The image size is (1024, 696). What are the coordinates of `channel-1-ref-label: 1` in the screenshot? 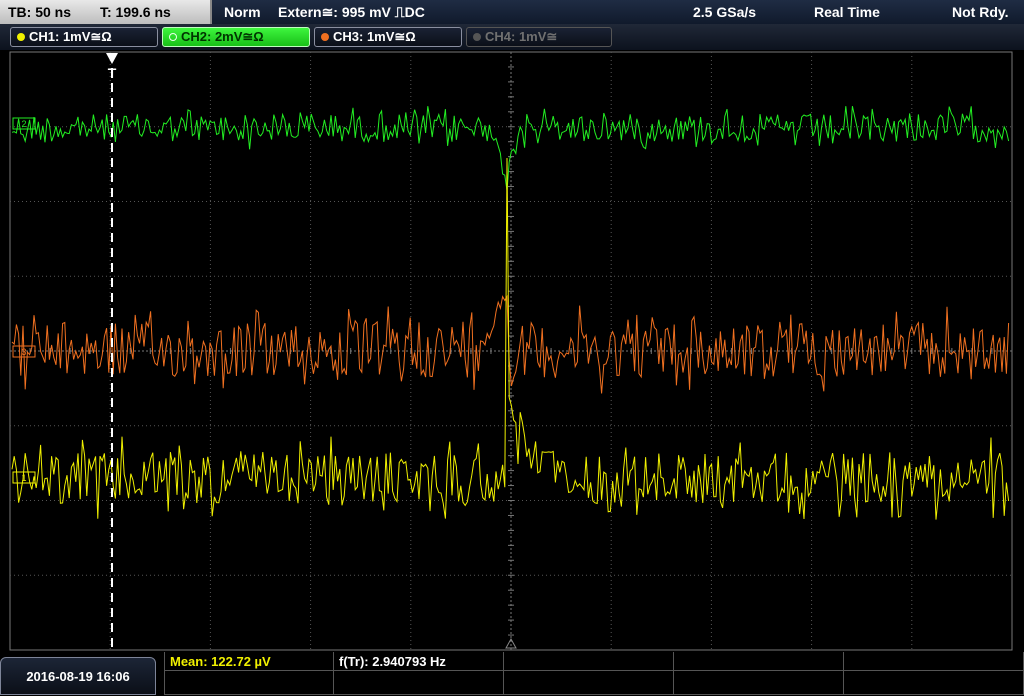 It's located at (23, 478).